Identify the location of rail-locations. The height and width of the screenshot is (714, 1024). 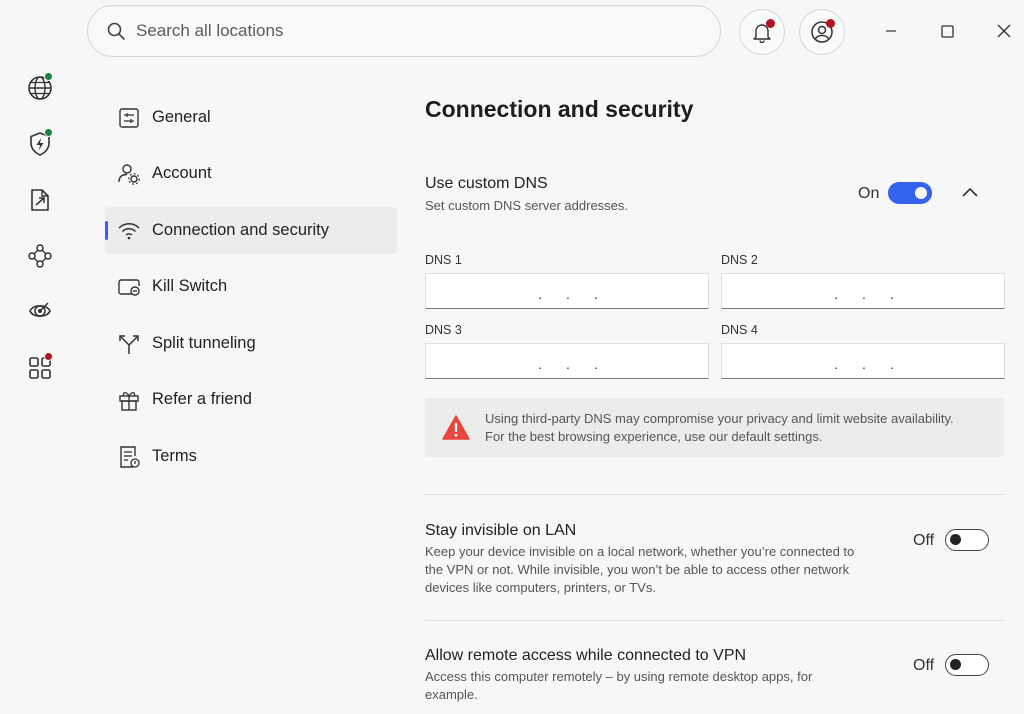
(40, 88).